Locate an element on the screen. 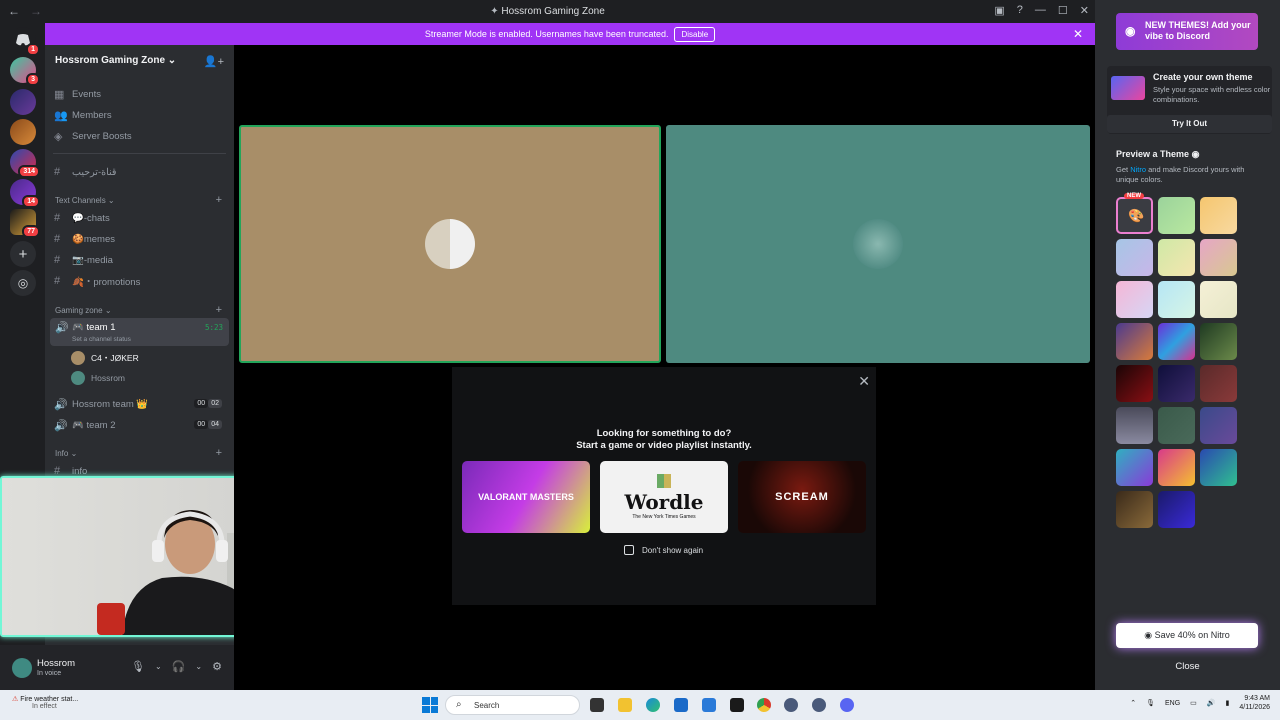 This screenshot has width=1280, height=720. inbox-icon: ▣ is located at coordinates (999, 10).